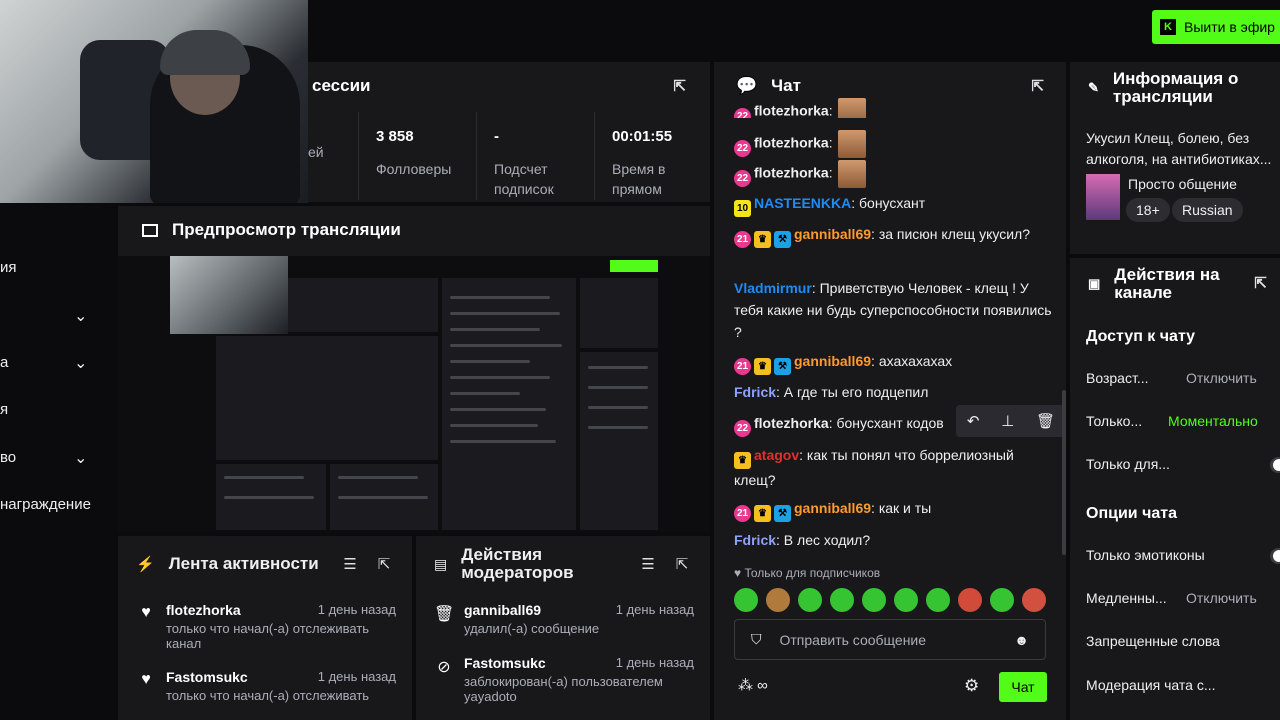 The height and width of the screenshot is (720, 1280). What do you see at coordinates (363, 305) in the screenshot?
I see `preview-session-box` at bounding box center [363, 305].